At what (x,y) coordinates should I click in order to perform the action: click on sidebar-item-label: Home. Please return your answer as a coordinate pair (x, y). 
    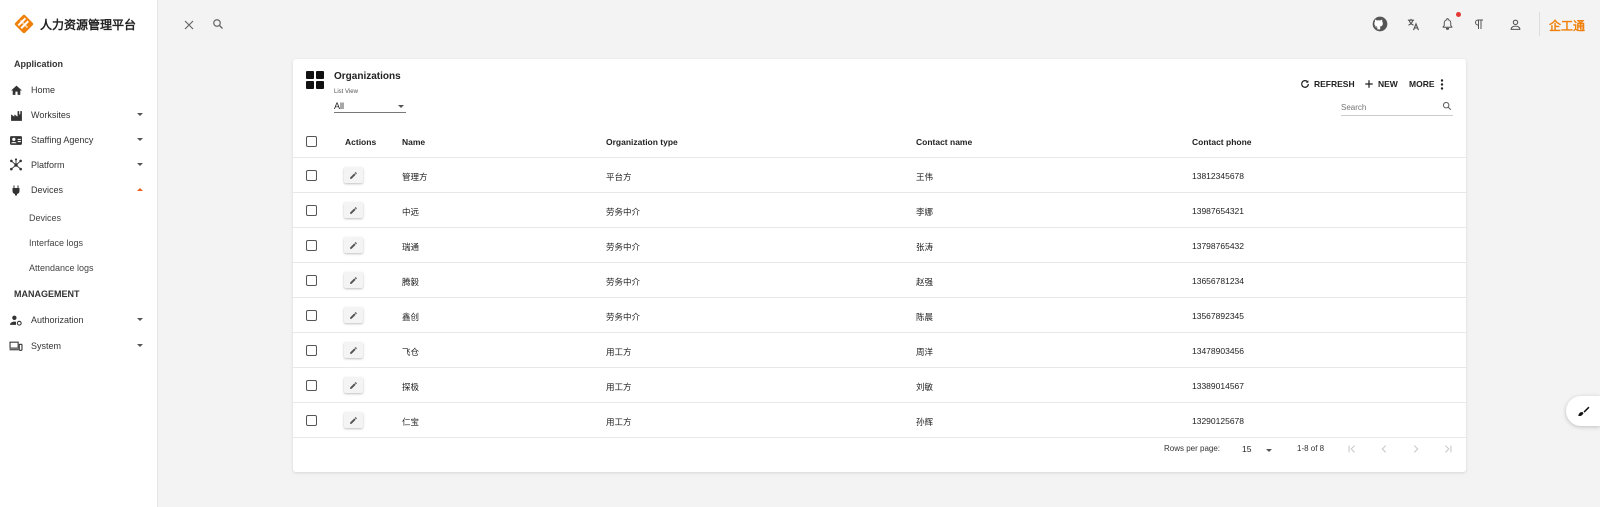
    Looking at the image, I should click on (43, 90).